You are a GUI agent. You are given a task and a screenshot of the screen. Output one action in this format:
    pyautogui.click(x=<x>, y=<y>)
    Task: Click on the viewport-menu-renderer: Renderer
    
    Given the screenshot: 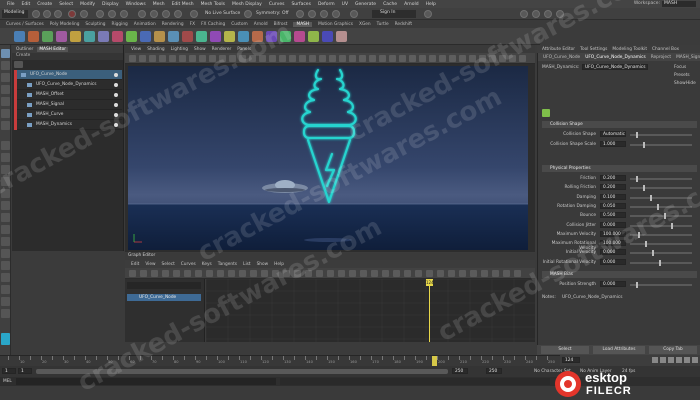 What is the action you would take?
    pyautogui.click(x=222, y=49)
    